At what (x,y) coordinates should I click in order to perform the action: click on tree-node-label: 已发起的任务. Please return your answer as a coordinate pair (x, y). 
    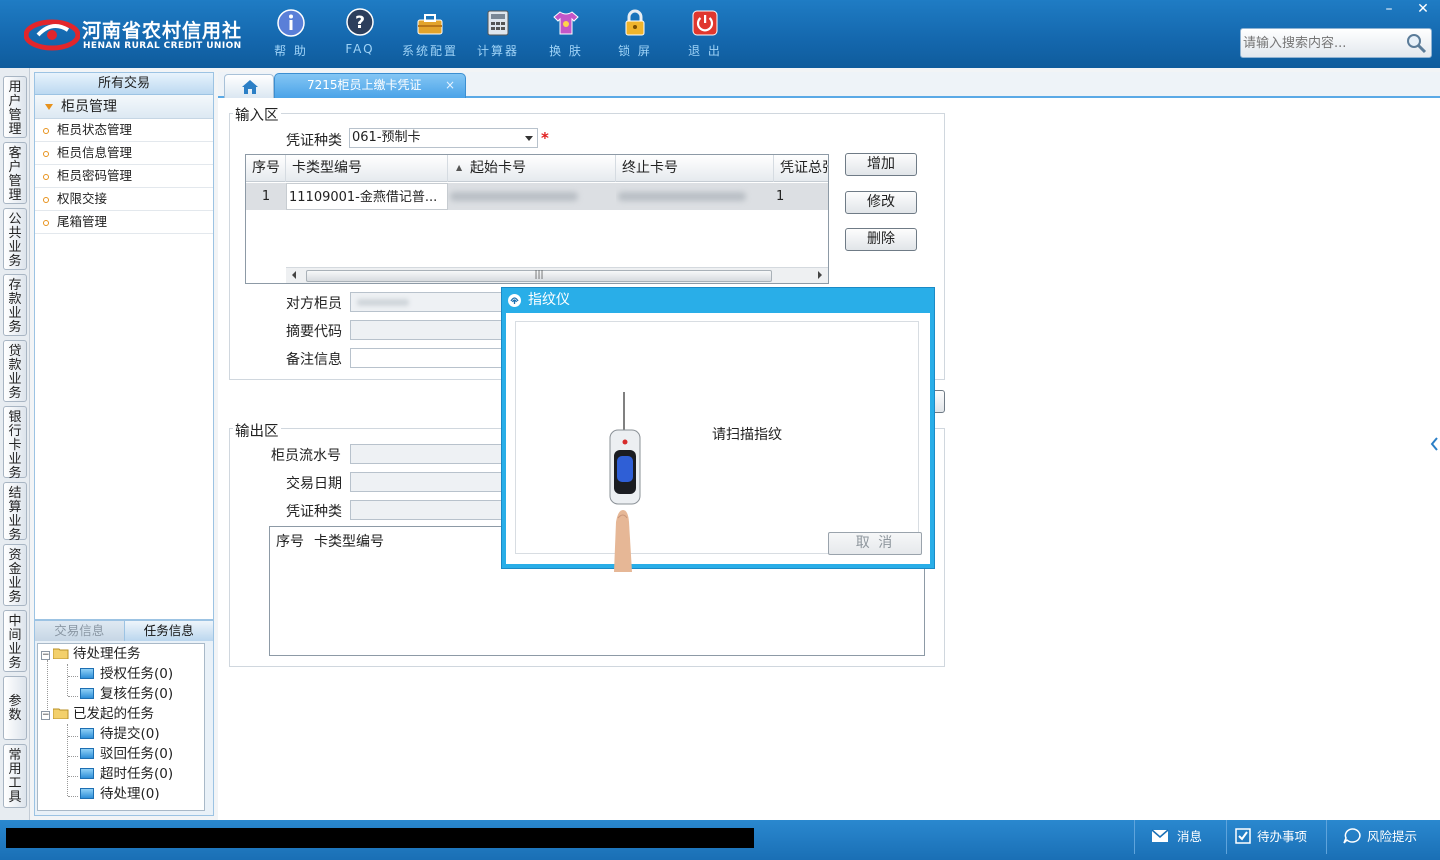
    Looking at the image, I should click on (113, 714).